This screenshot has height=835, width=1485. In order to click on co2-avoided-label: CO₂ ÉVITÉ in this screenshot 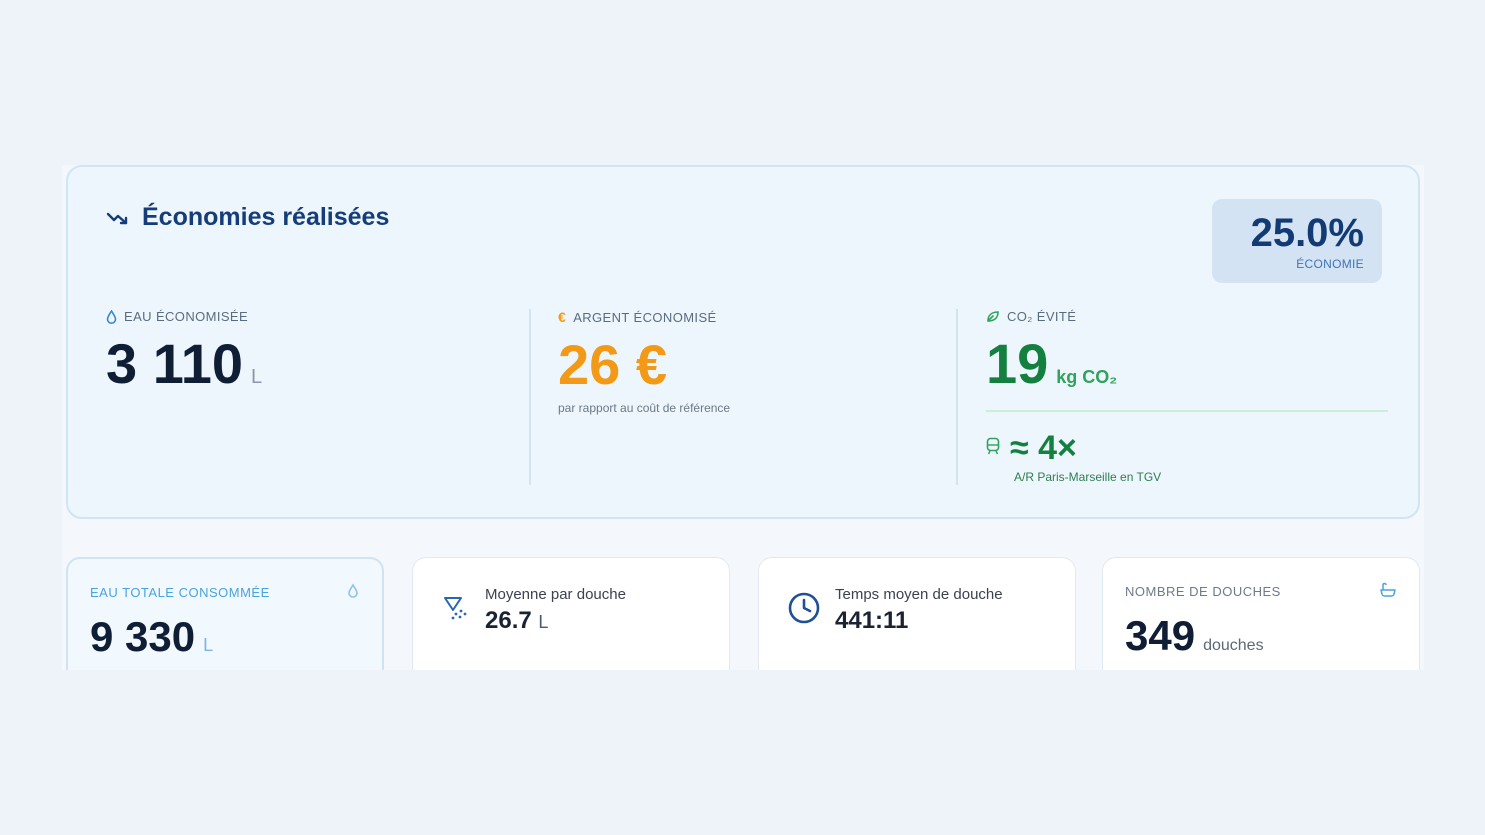, I will do `click(1042, 316)`.